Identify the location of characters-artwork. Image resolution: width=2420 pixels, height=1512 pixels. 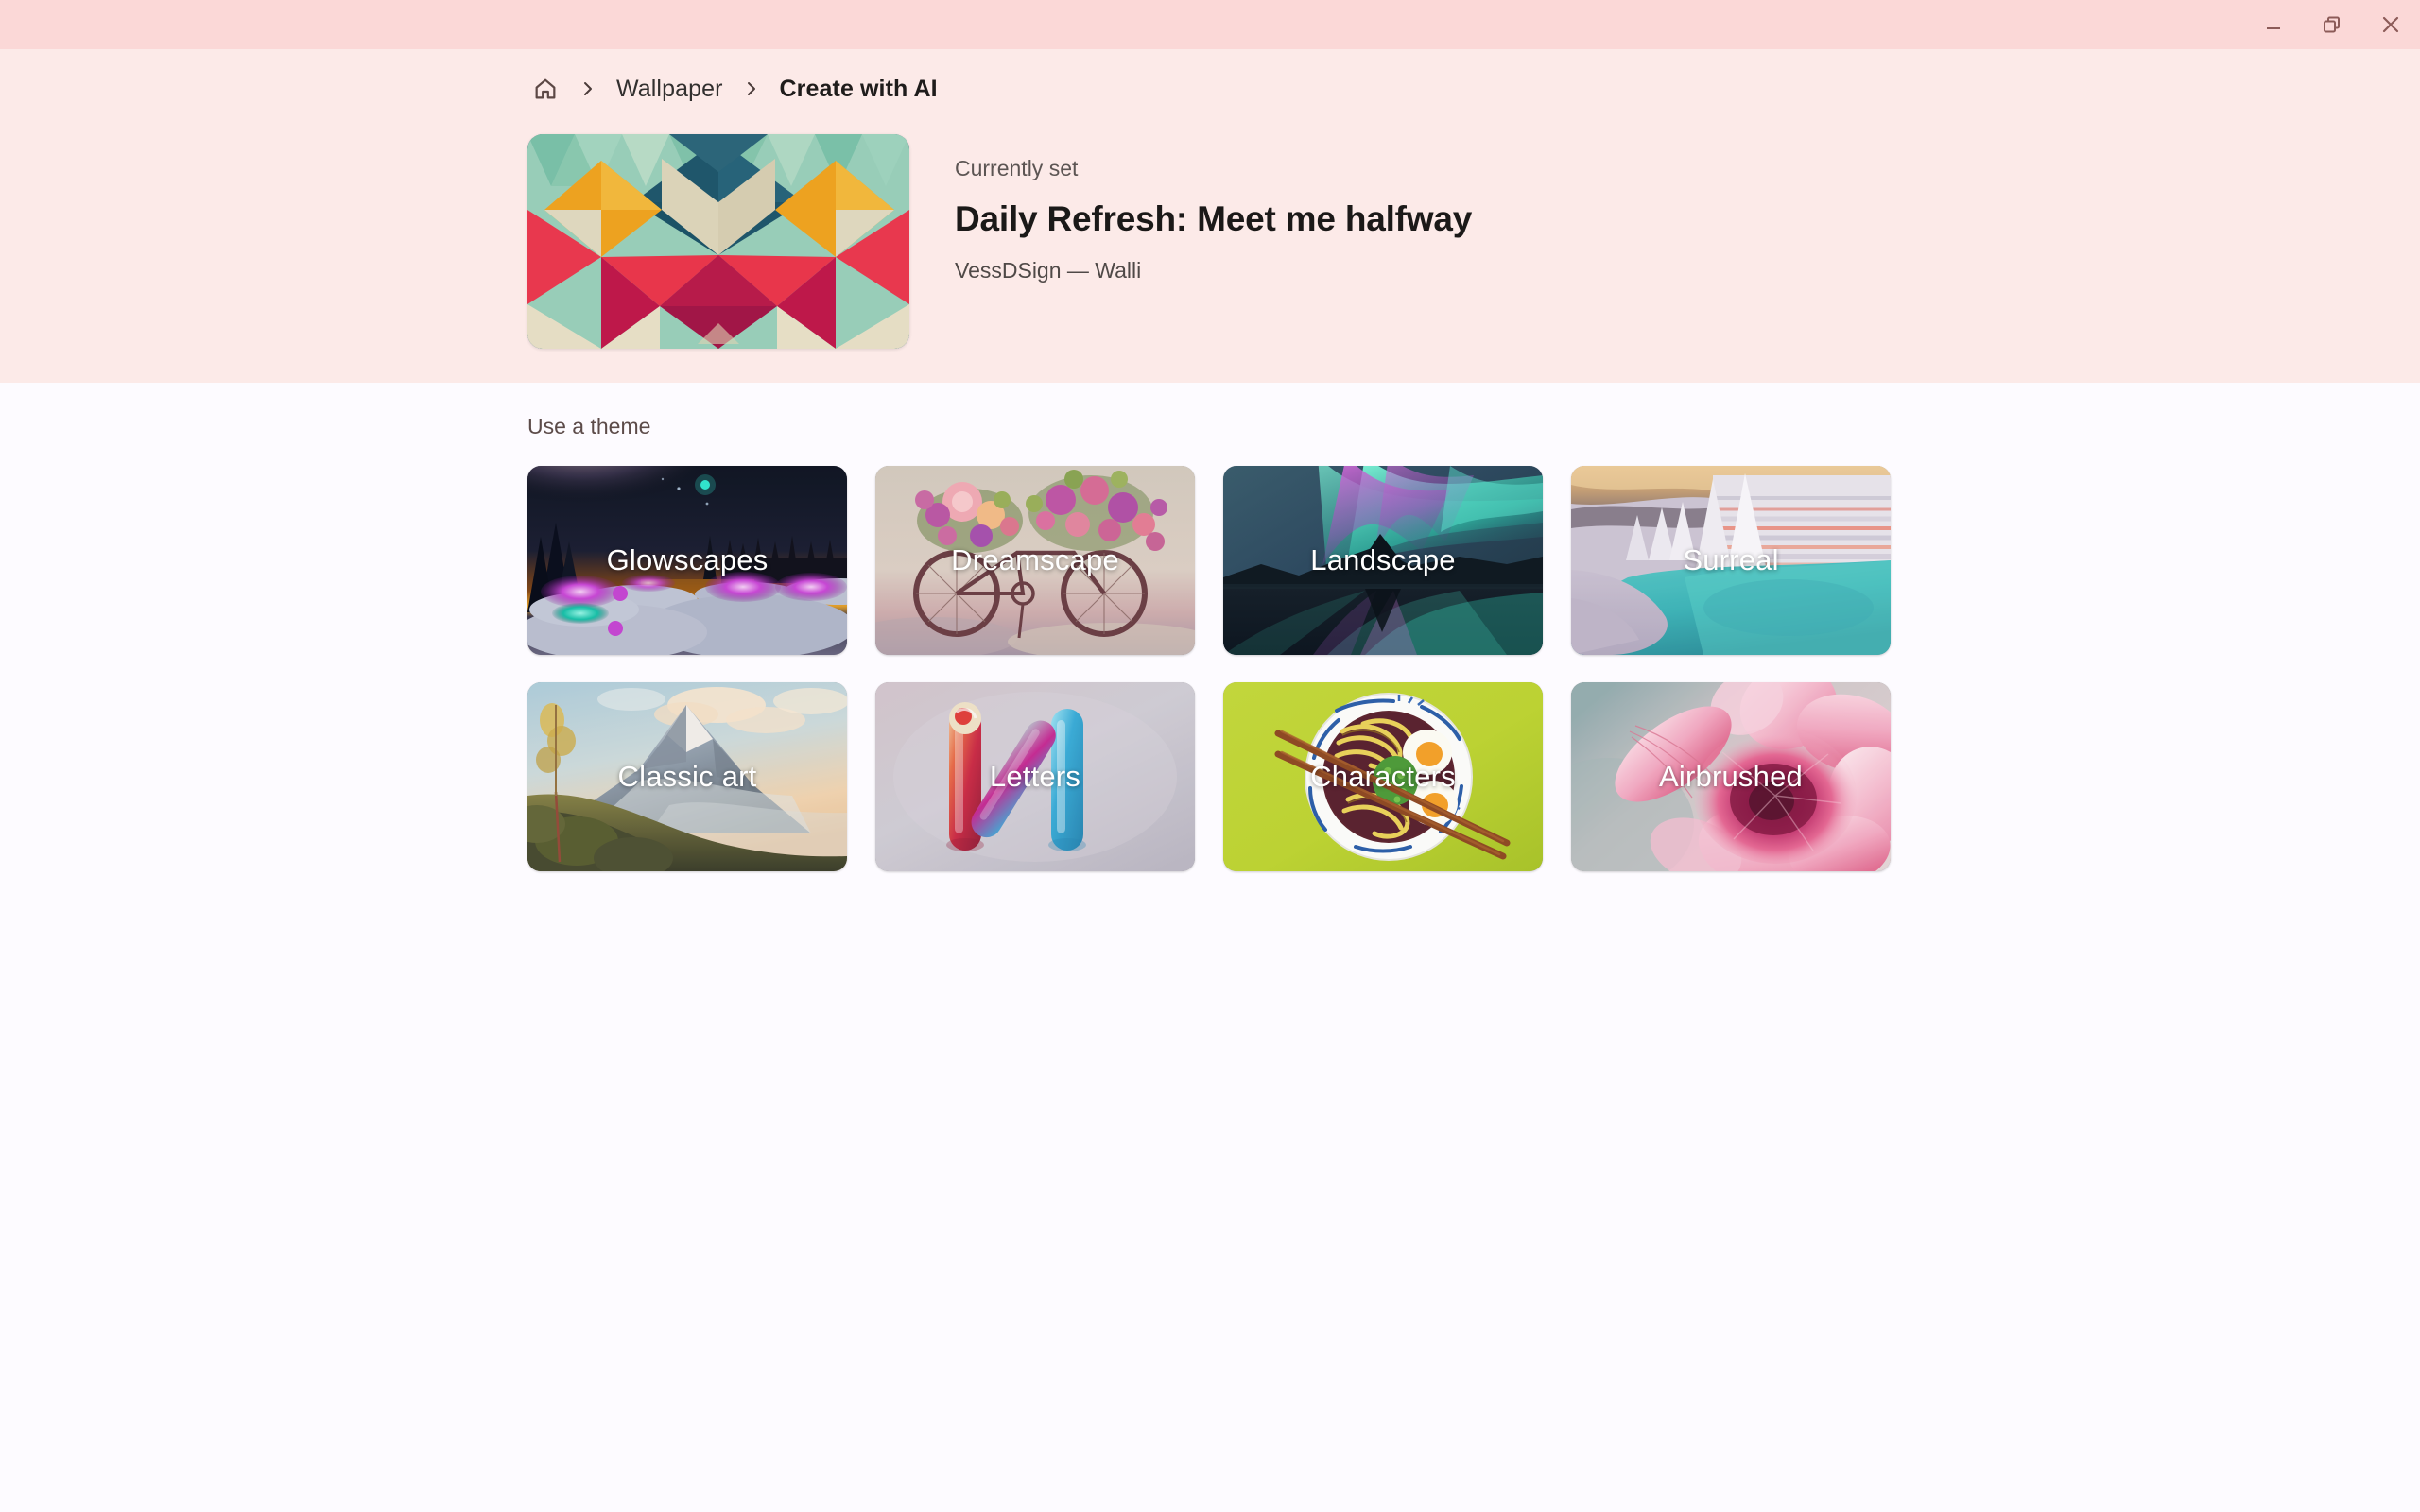
(1383, 776).